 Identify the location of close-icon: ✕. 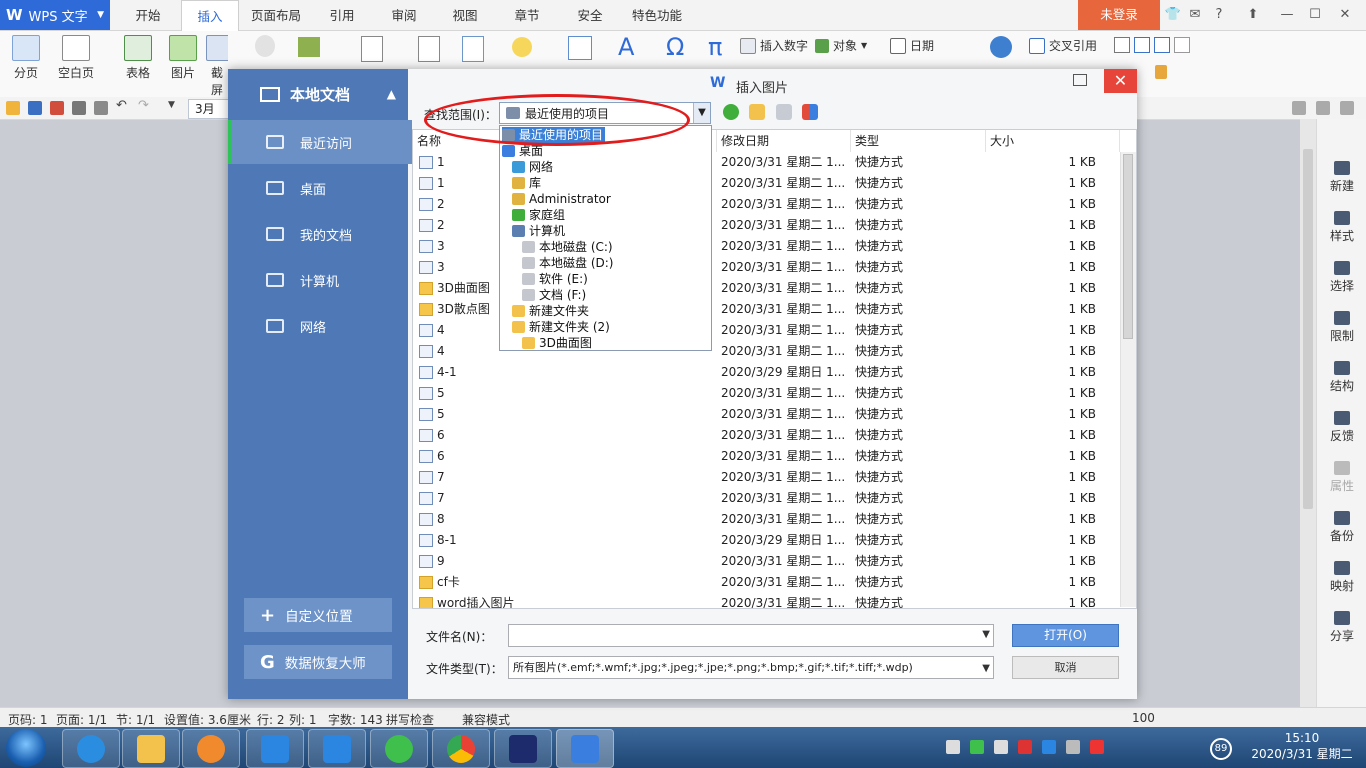
(1345, 15).